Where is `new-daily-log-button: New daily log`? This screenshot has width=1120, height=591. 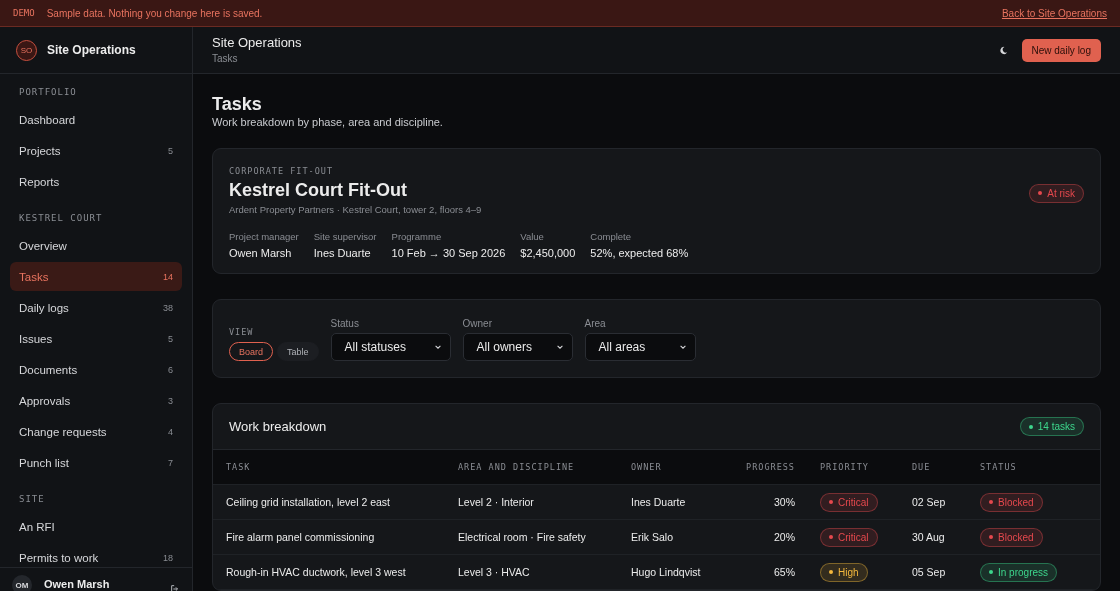 new-daily-log-button: New daily log is located at coordinates (1061, 50).